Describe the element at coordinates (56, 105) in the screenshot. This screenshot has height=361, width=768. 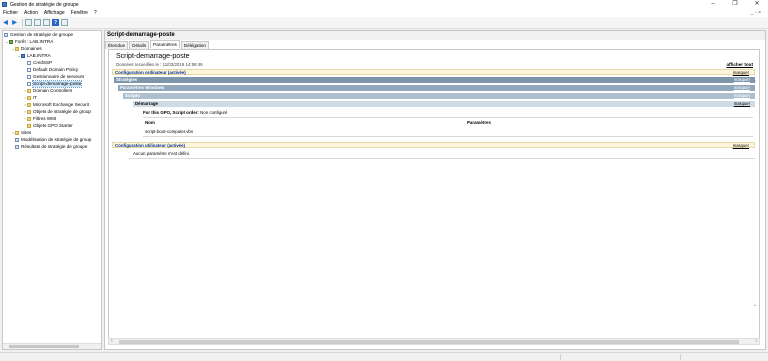
I see `tree-item-exchange-security: › Microsoft Exchange Securit` at that location.